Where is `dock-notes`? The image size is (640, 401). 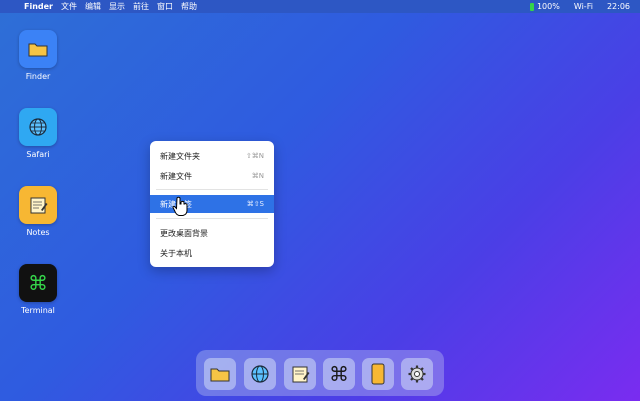
dock-notes is located at coordinates (300, 374).